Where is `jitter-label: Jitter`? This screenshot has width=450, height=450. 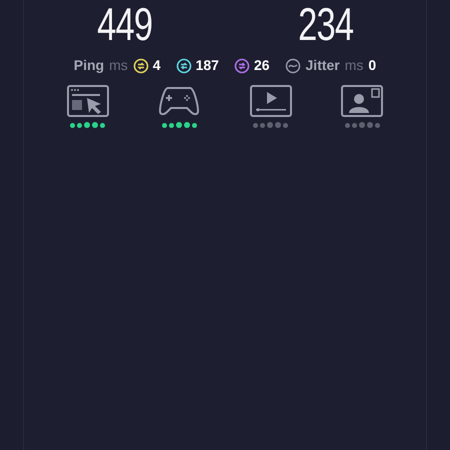
jitter-label: Jitter is located at coordinates (323, 65).